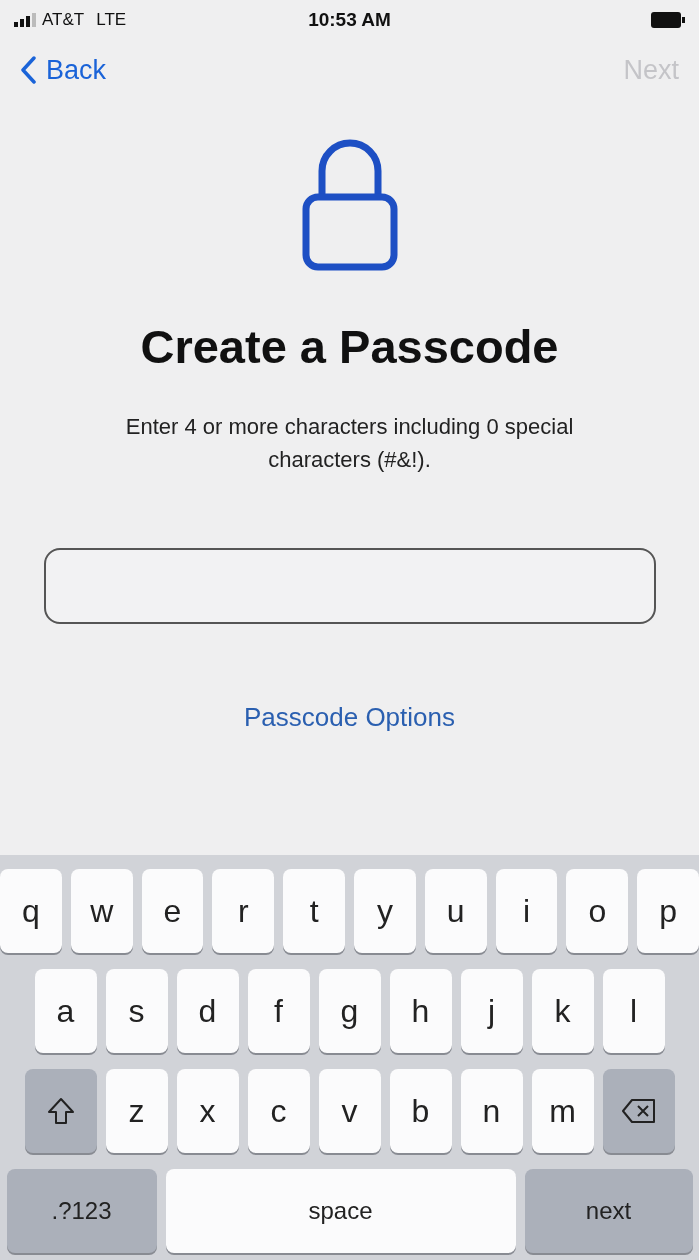  What do you see at coordinates (349, 346) in the screenshot?
I see `page-title: Create a Passcode` at bounding box center [349, 346].